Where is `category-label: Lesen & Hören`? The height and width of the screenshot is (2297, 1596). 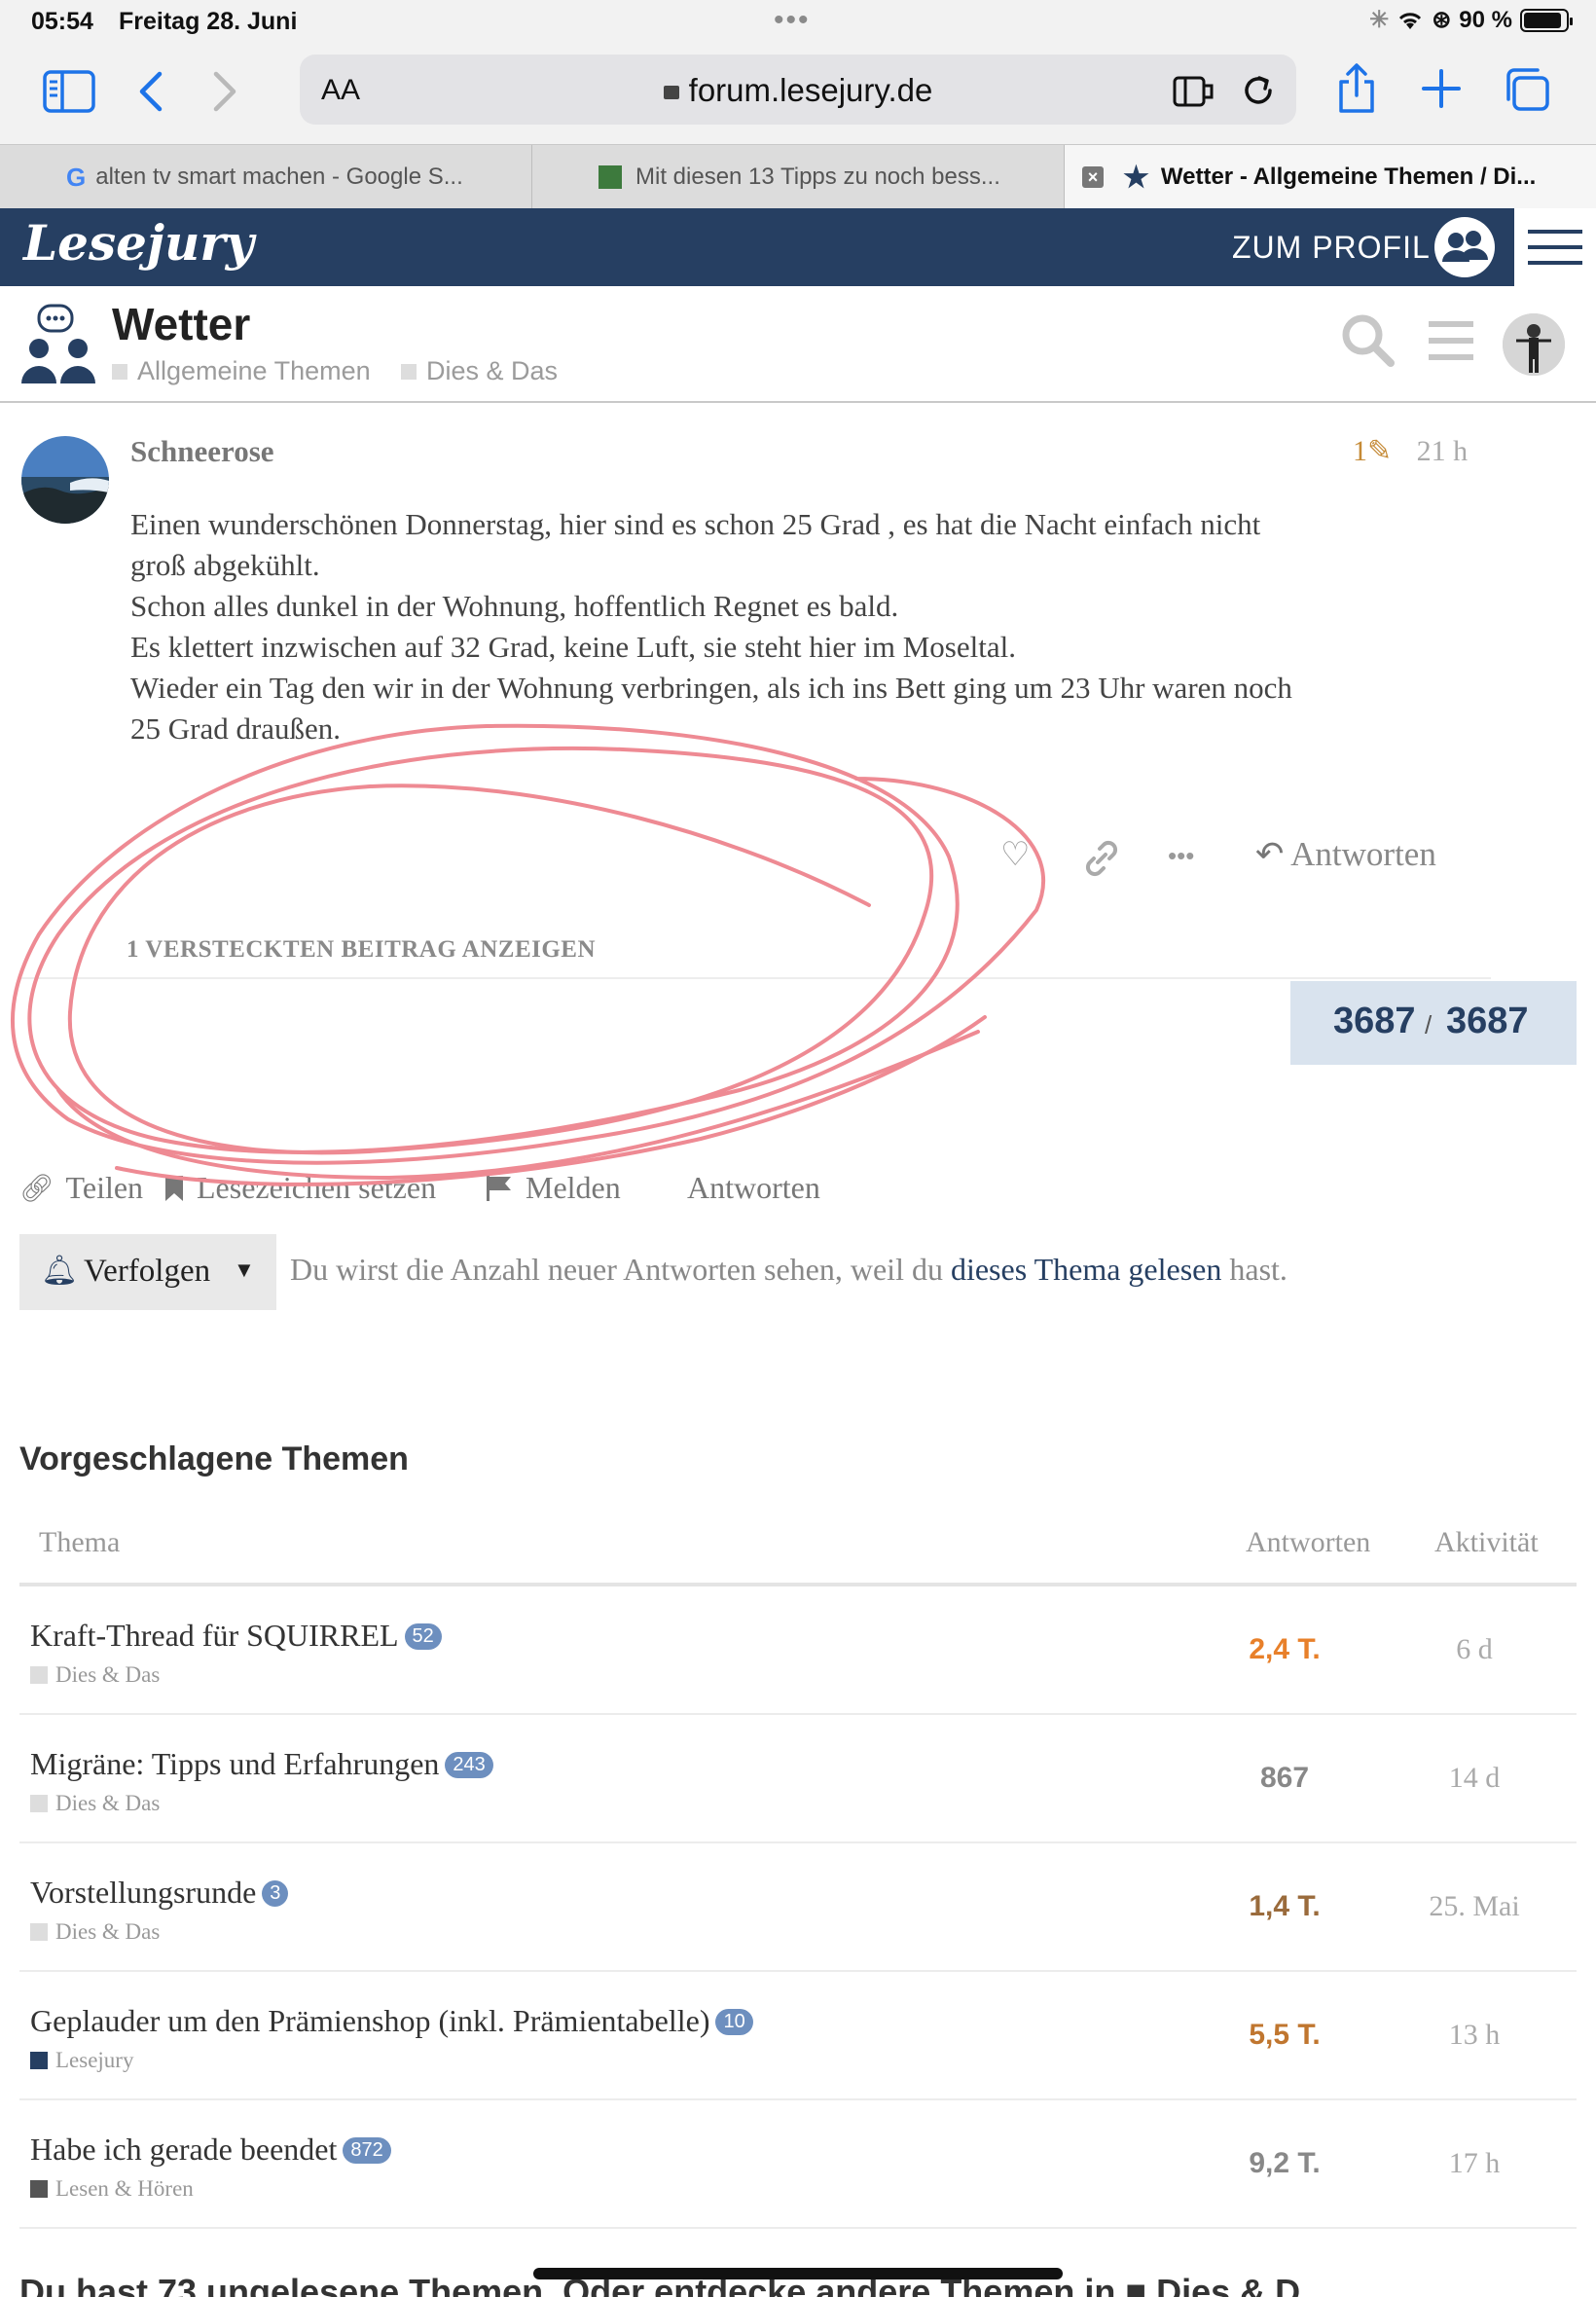
category-label: Lesen & Hören is located at coordinates (124, 2188).